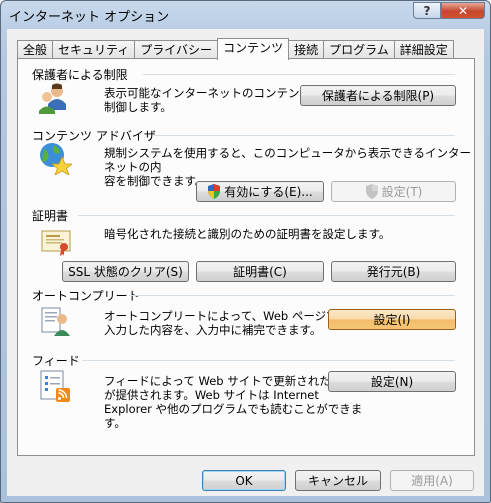 This screenshot has width=491, height=503. Describe the element at coordinates (125, 271) in the screenshot. I see `clear-ssl-state-button: SSL 状態のクリア(S)` at that location.